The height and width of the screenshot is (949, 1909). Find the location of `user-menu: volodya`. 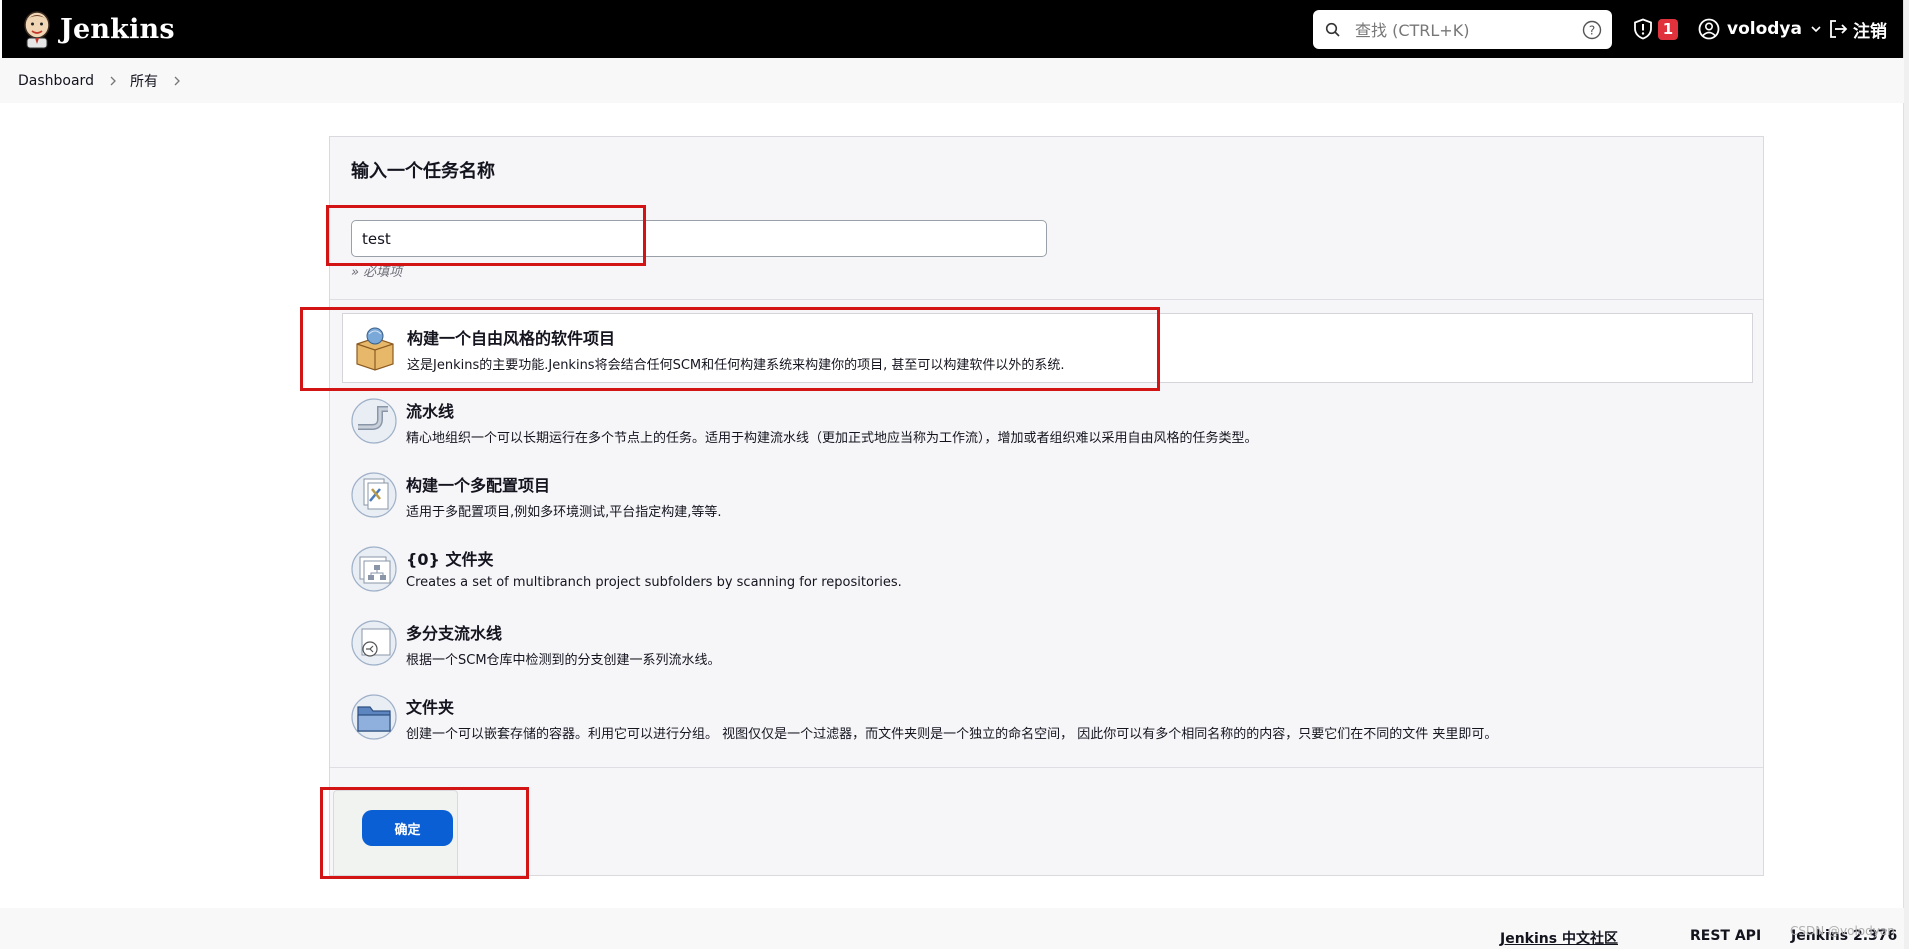

user-menu: volodya is located at coordinates (1760, 29).